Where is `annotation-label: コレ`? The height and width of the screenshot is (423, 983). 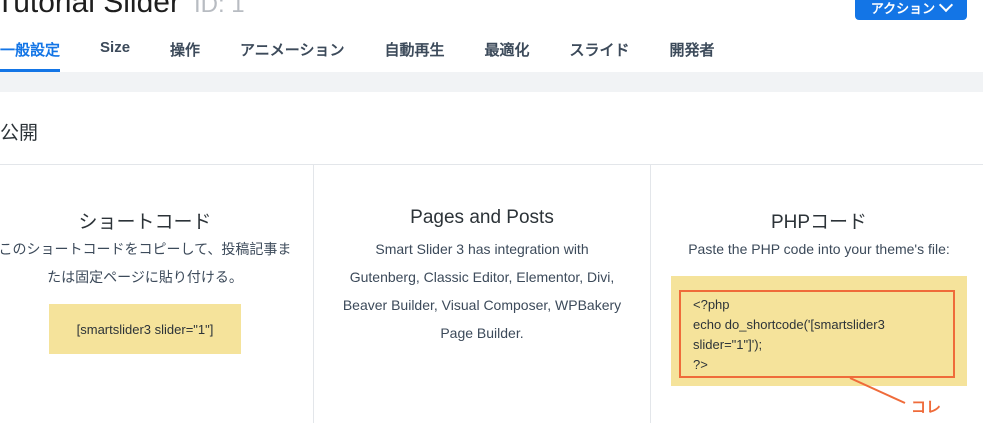 annotation-label: コレ is located at coordinates (926, 407).